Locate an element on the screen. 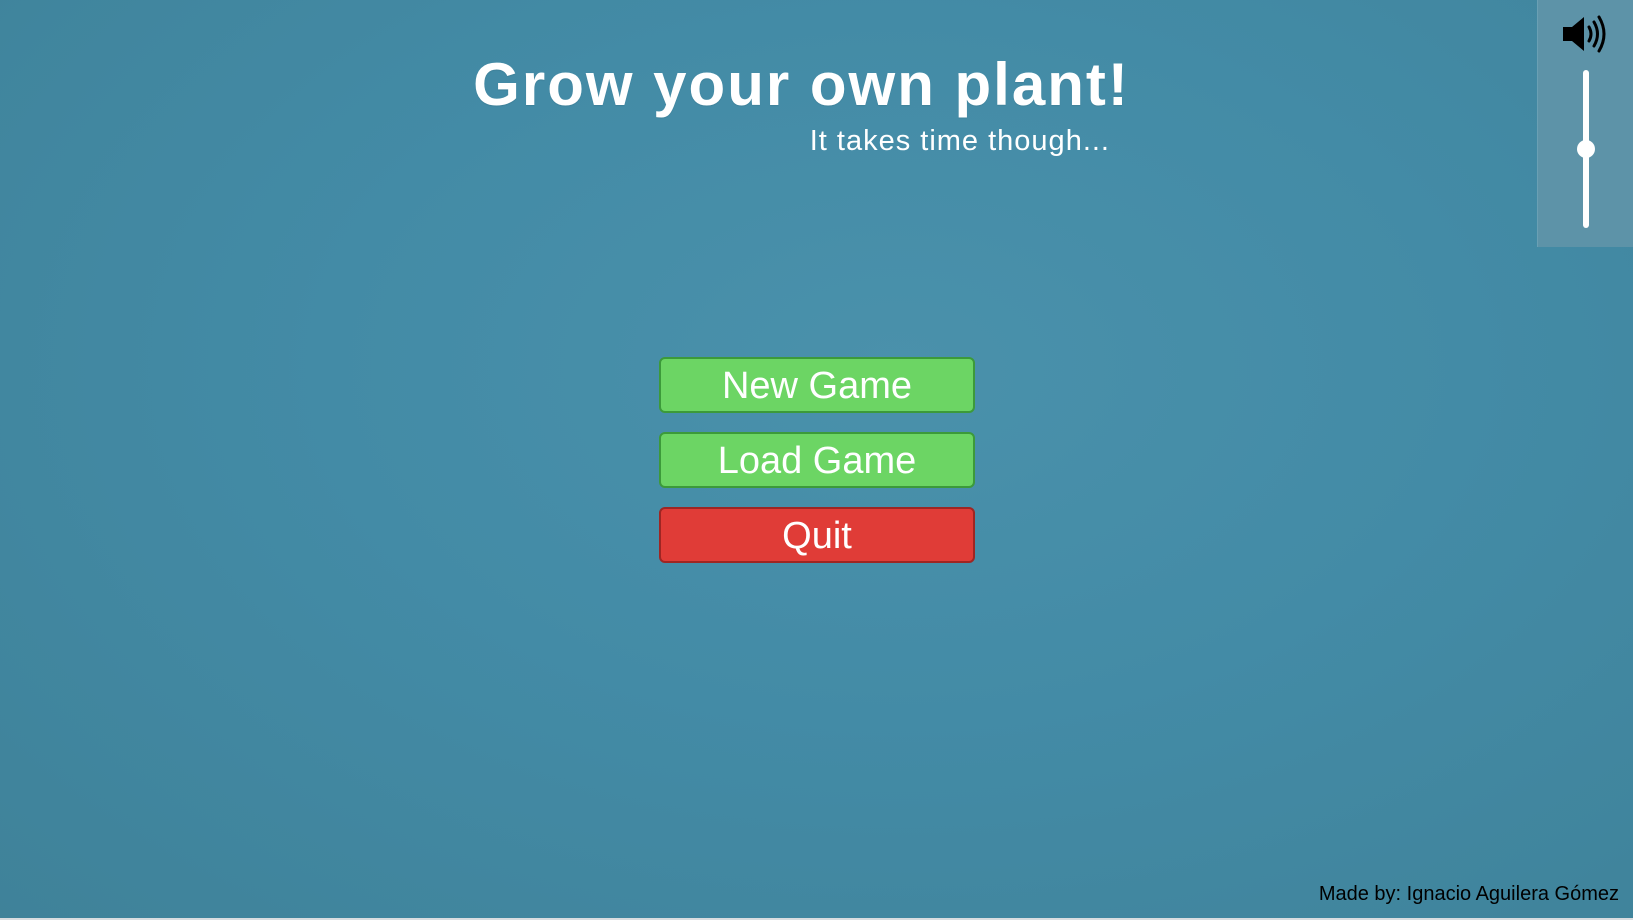  speaker-volume-icon is located at coordinates (1586, 34).